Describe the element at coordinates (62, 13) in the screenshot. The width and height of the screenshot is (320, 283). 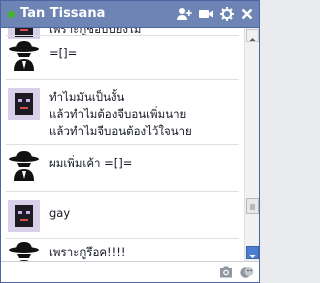
I see `chat-title: Tan Tissana` at that location.